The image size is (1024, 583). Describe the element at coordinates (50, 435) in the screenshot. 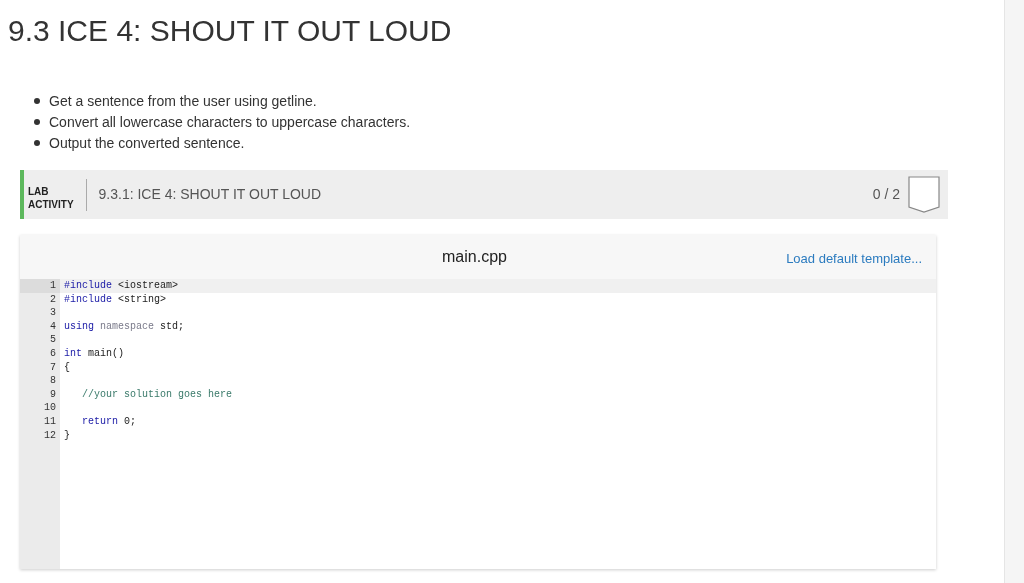

I see `line-number: 12` at that location.